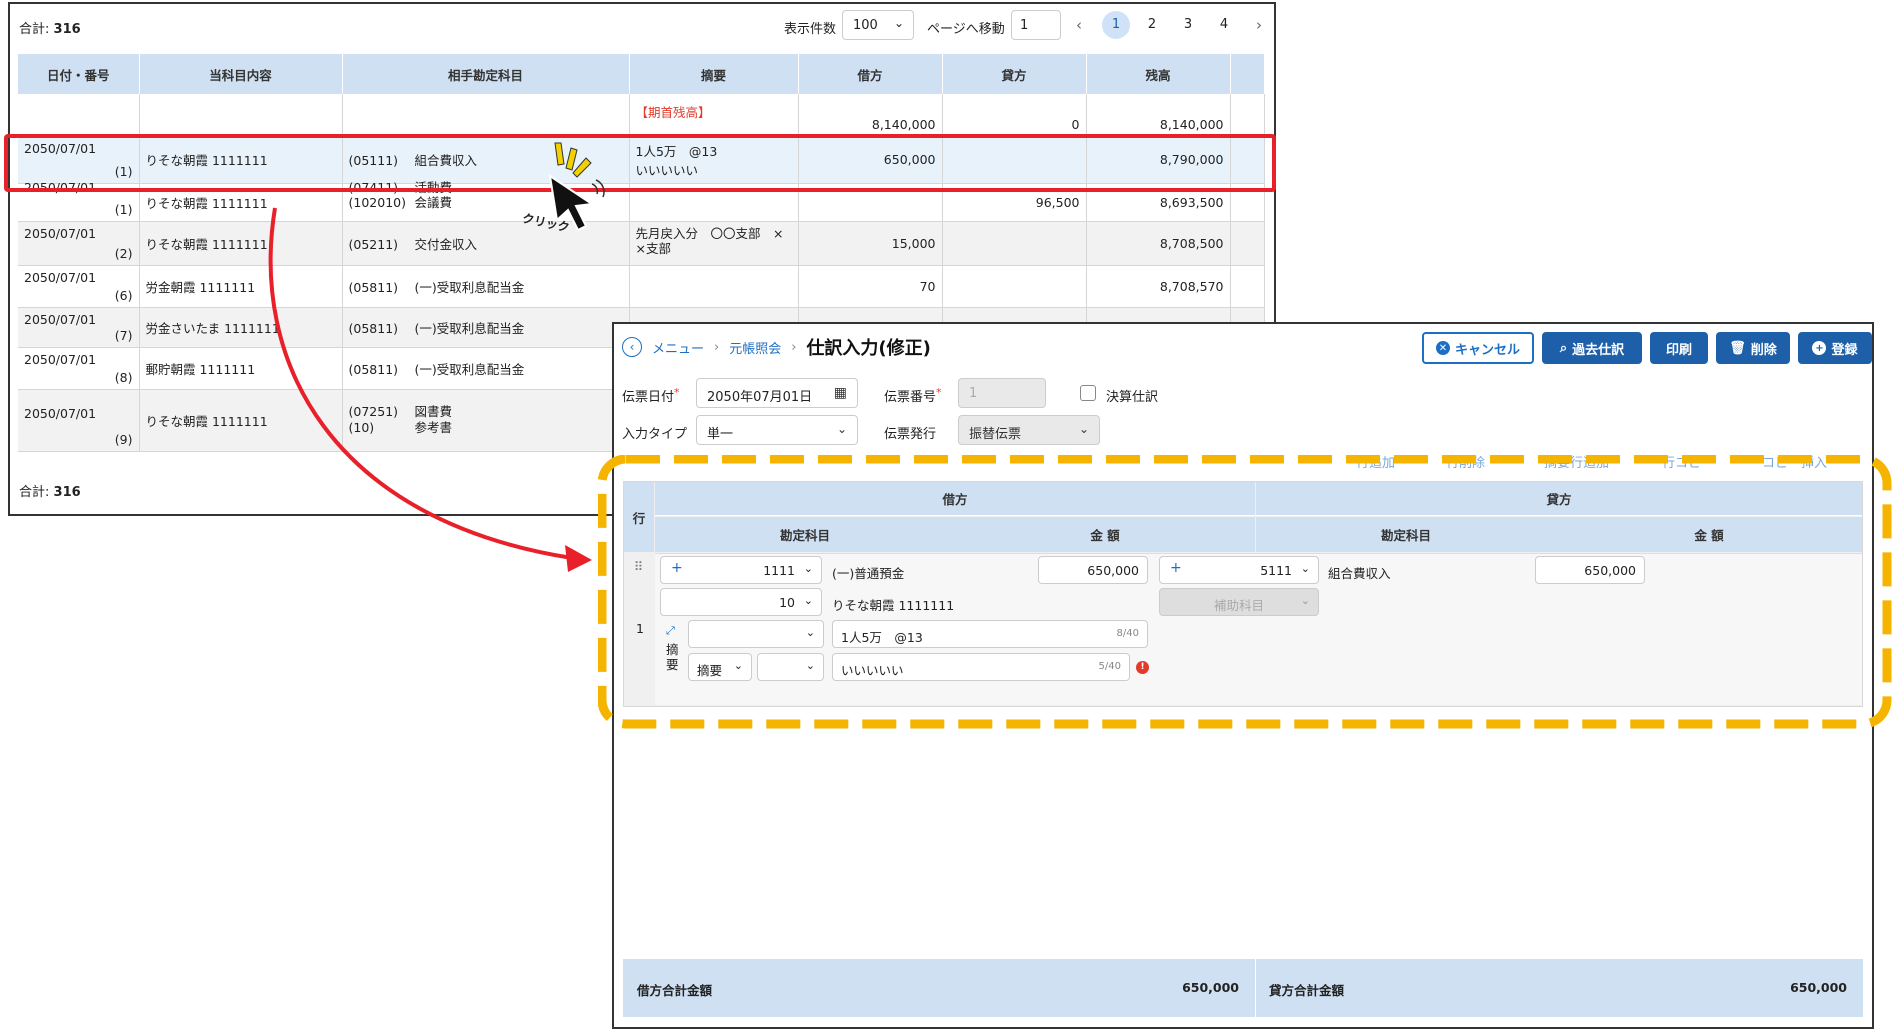  Describe the element at coordinates (1753, 348) in the screenshot. I see `delete-button: 🗑 削除` at that location.